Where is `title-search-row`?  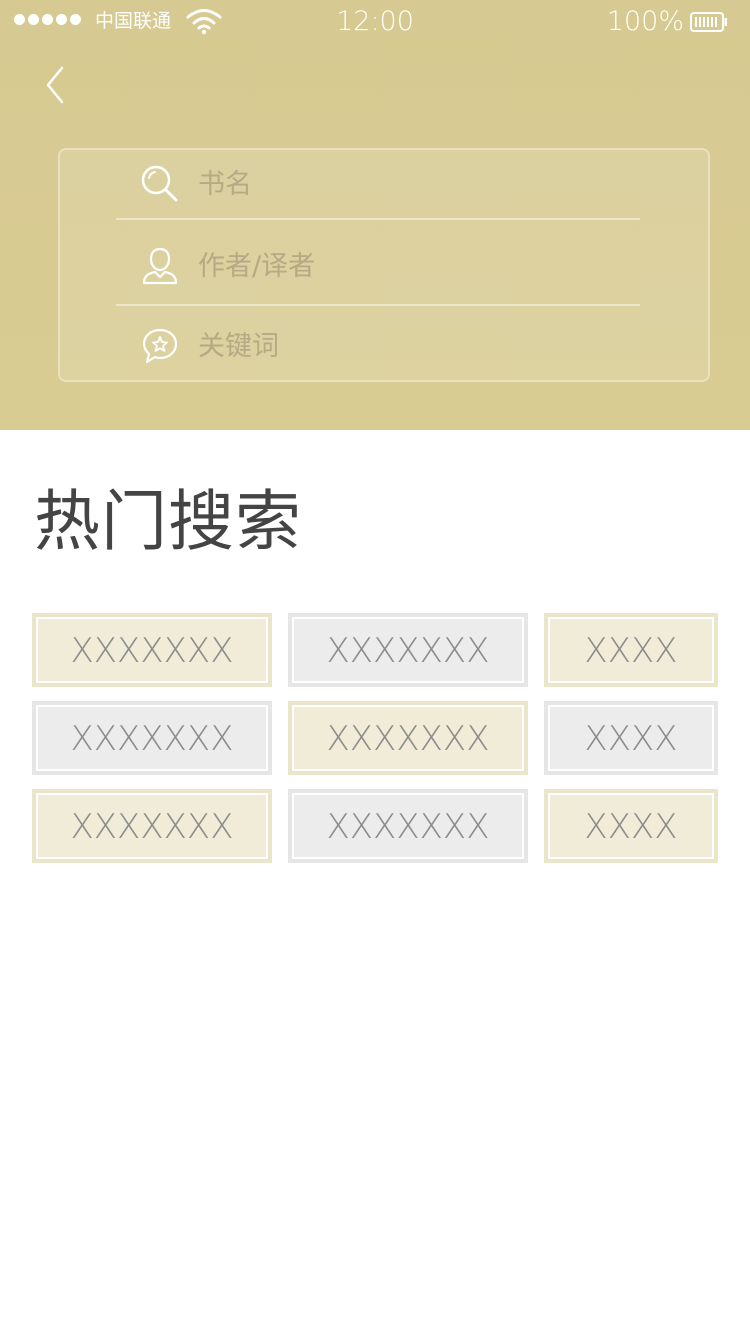
title-search-row is located at coordinates (378, 184).